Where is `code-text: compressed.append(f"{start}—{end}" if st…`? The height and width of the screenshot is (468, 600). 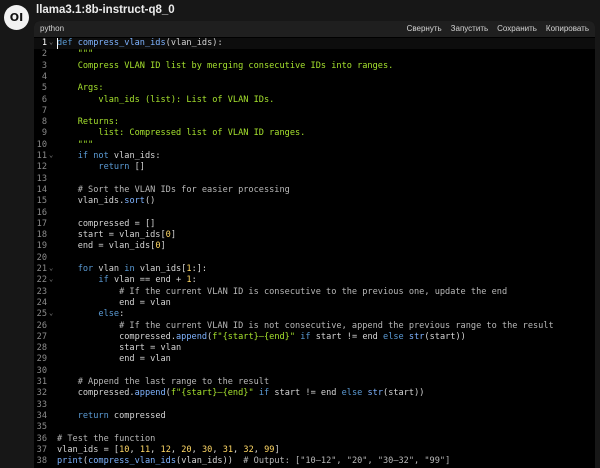 code-text: compressed.append(f"{start}—{end}" if st… is located at coordinates (241, 393).